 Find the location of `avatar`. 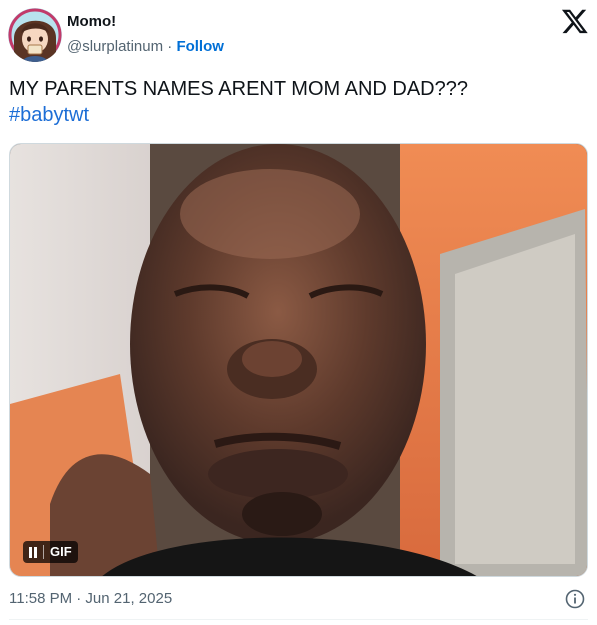

avatar is located at coordinates (35, 35).